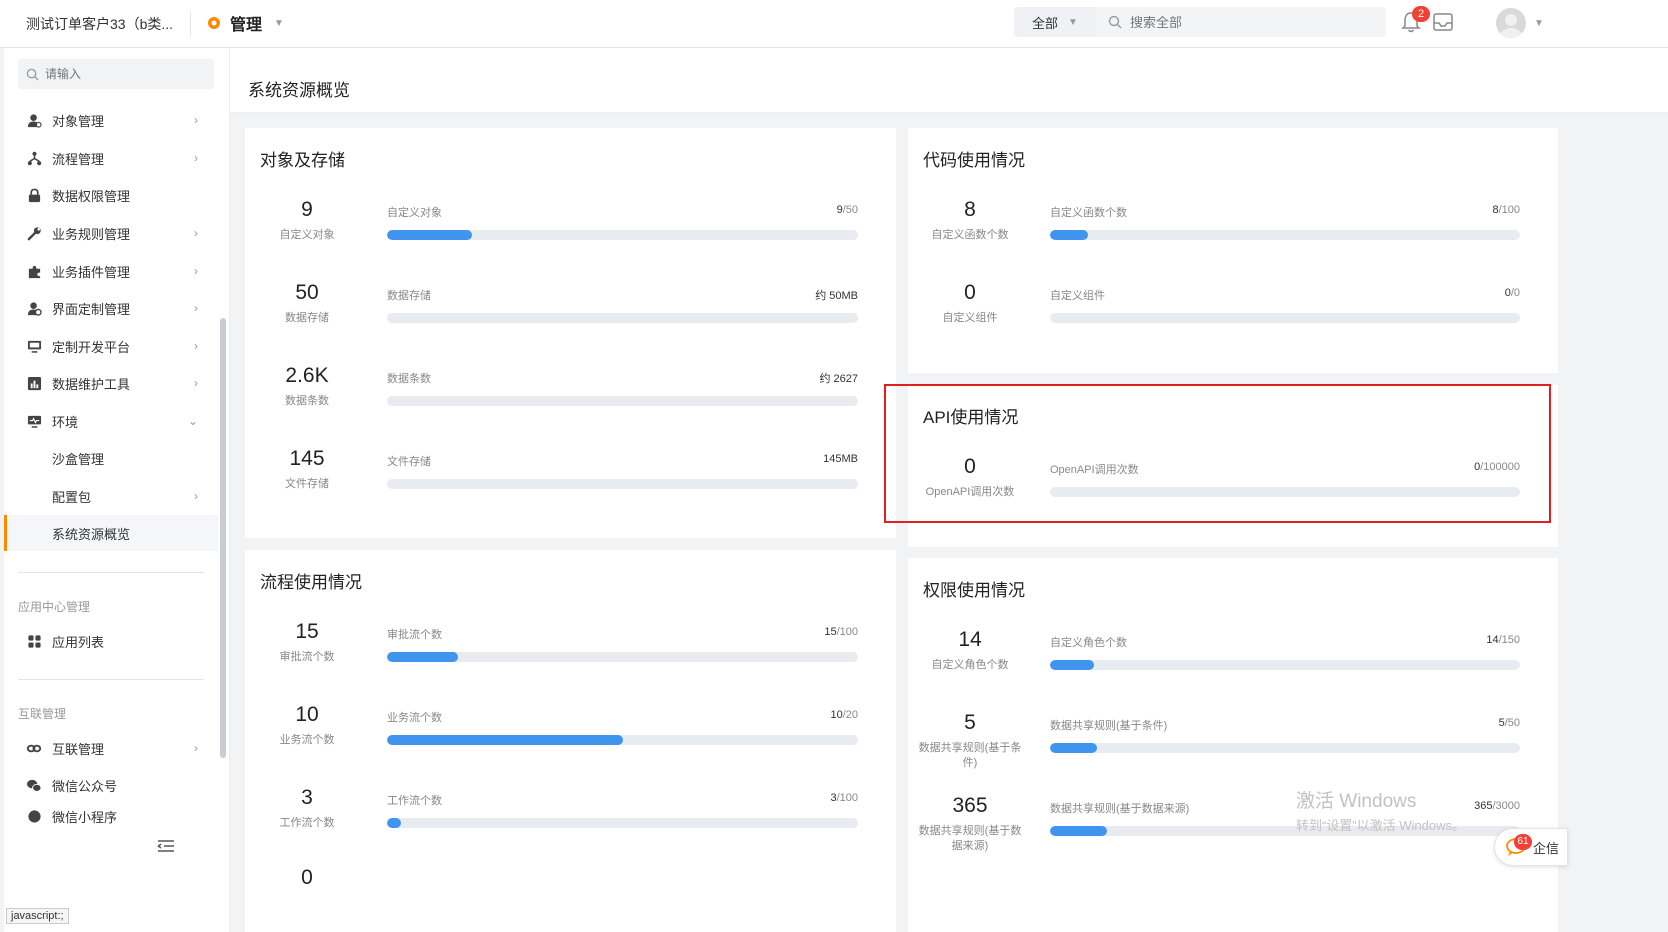  What do you see at coordinates (91, 196) in the screenshot?
I see `sidebar-item-label: 数据权限管理` at bounding box center [91, 196].